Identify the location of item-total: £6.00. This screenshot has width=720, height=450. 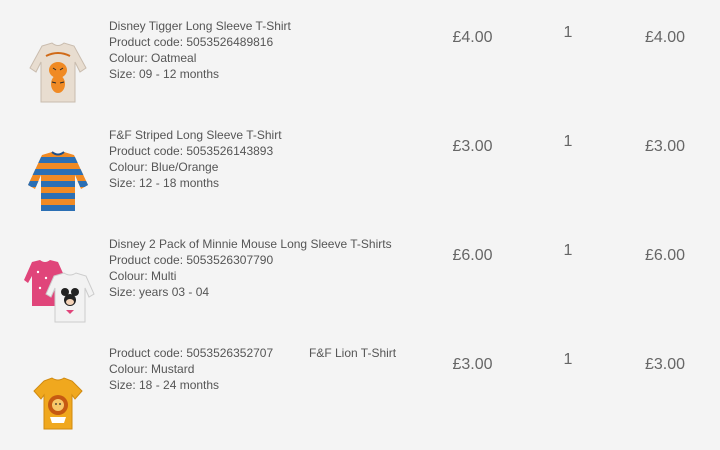
(665, 255).